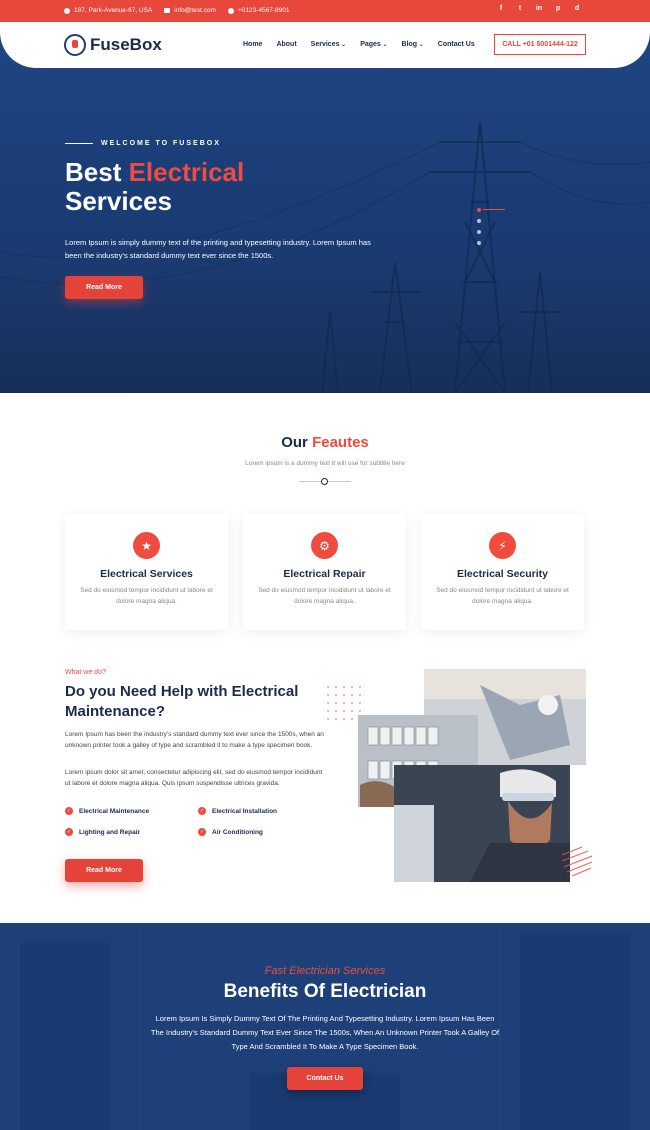  Describe the element at coordinates (456, 44) in the screenshot. I see `nav-contact: Contact Us` at that location.